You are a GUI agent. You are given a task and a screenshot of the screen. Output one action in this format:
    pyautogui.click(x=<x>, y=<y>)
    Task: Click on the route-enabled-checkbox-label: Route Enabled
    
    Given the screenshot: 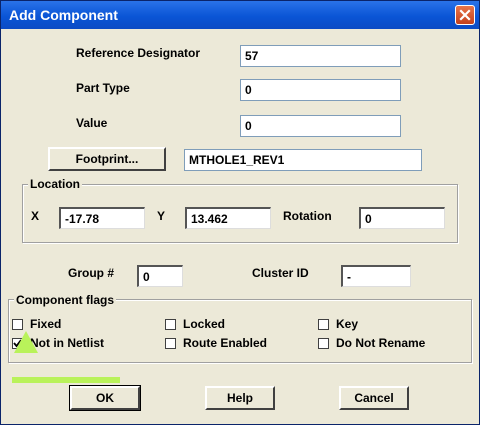 What is the action you would take?
    pyautogui.click(x=225, y=343)
    